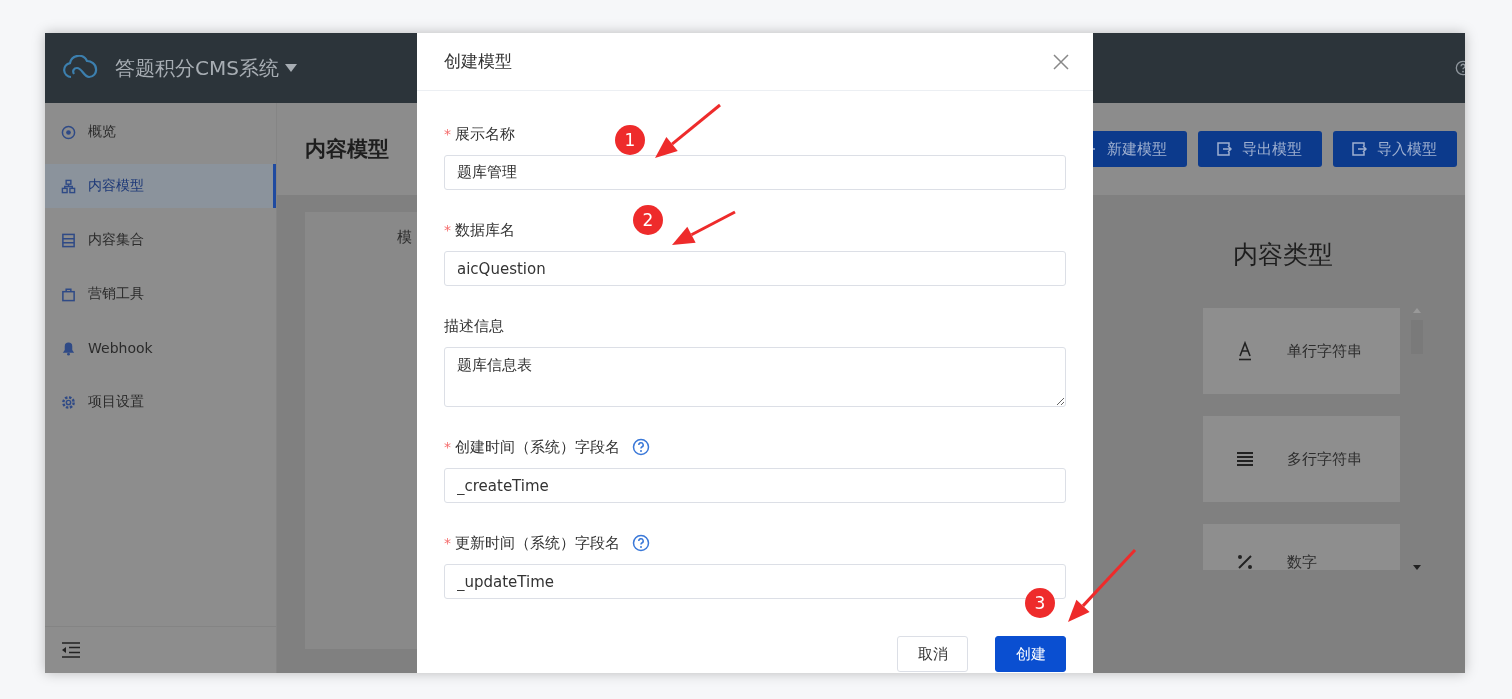 This screenshot has height=699, width=1512. I want to click on sidebar-item: 内容集合, so click(160, 240).